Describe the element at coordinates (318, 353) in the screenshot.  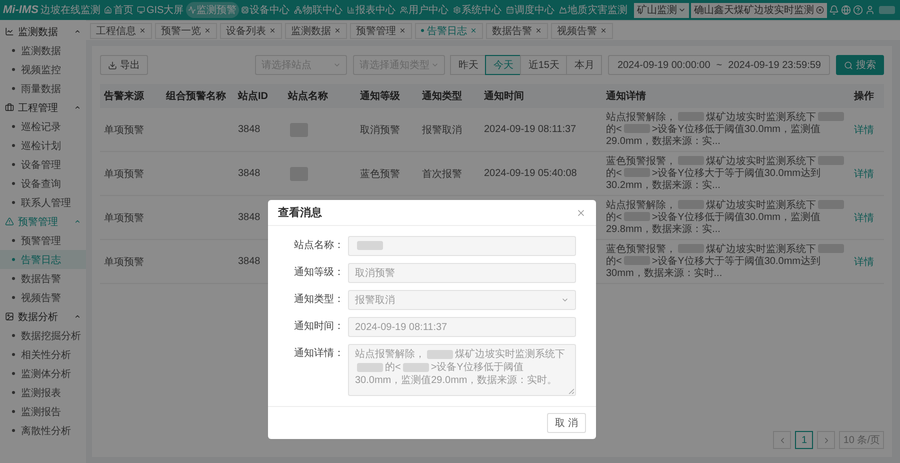
I see `field-label: 通知详情：` at that location.